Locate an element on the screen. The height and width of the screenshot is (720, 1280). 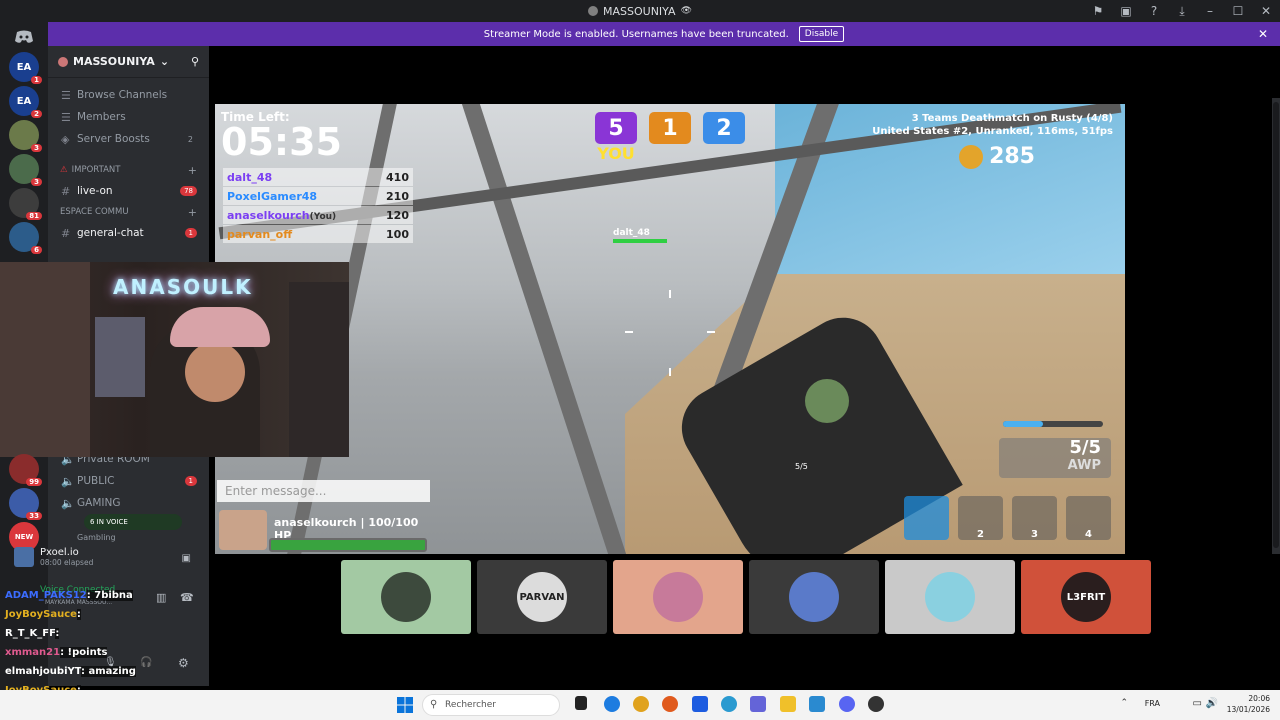
weapon-name: AWP is located at coordinates (1084, 465).